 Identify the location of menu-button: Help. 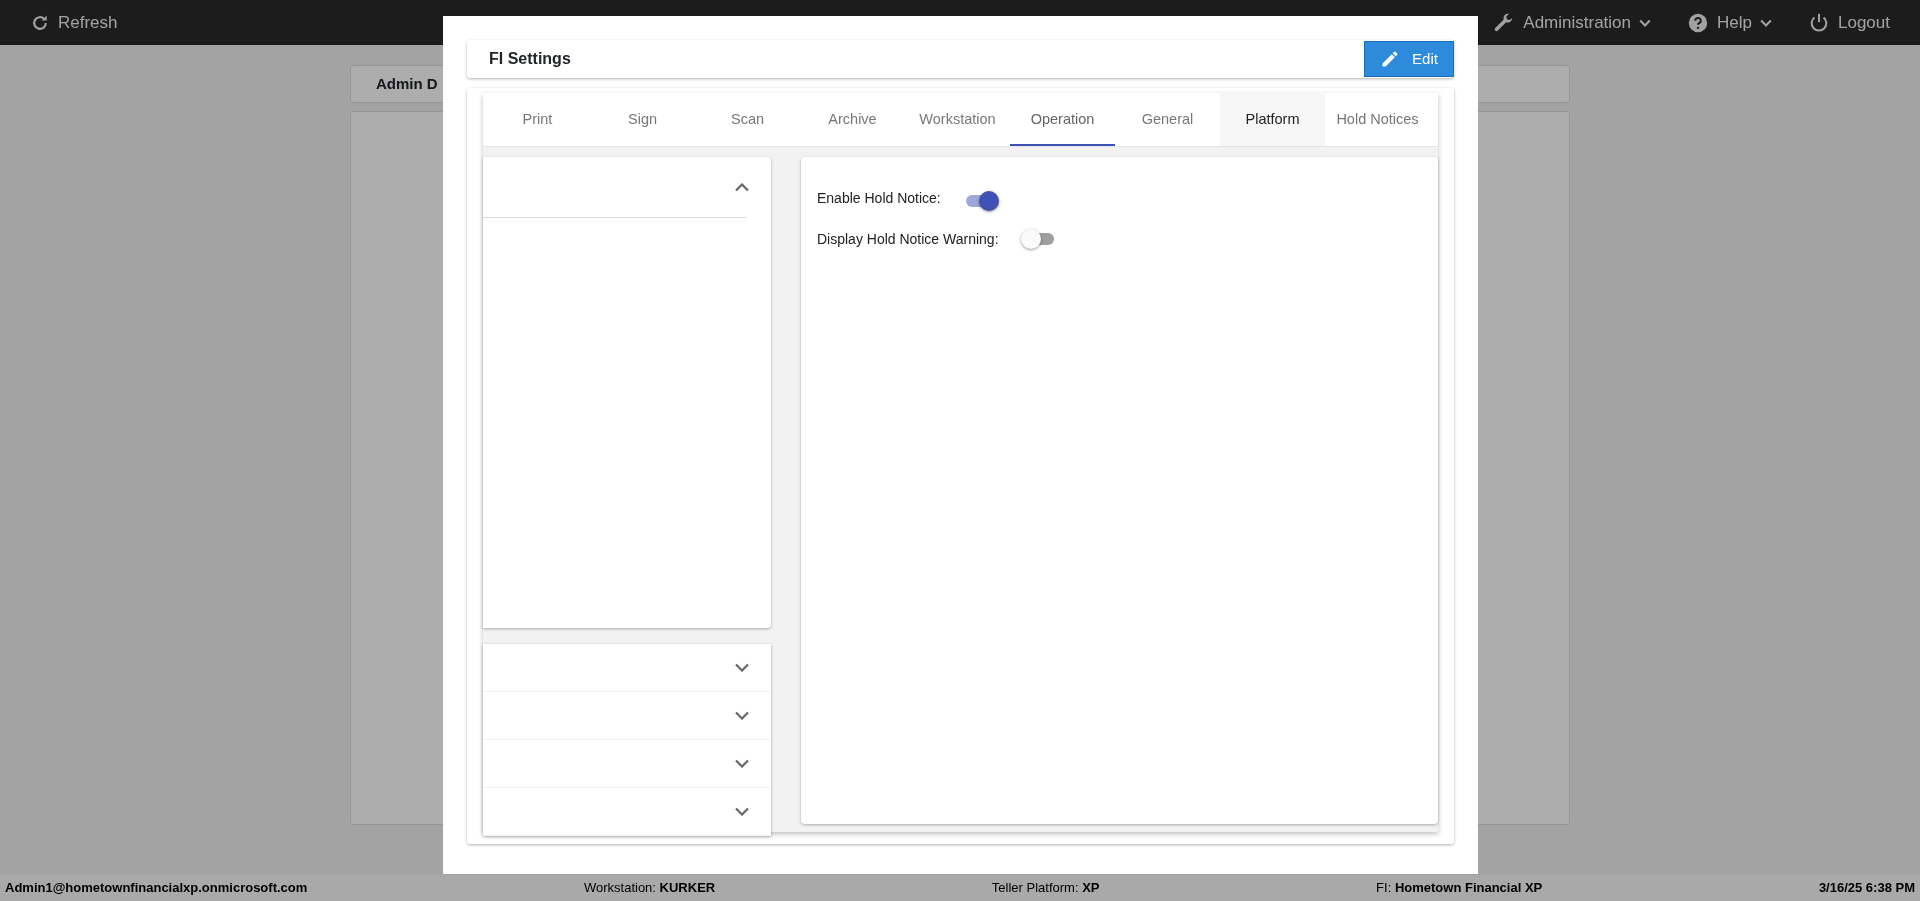
(1729, 22).